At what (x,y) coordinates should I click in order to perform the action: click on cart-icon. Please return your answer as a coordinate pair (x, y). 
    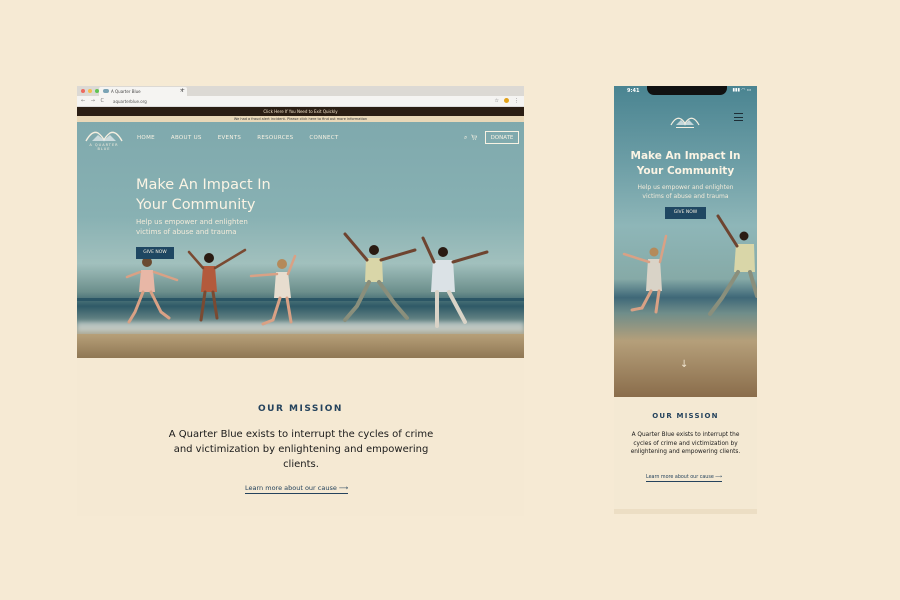
    Looking at the image, I should click on (474, 138).